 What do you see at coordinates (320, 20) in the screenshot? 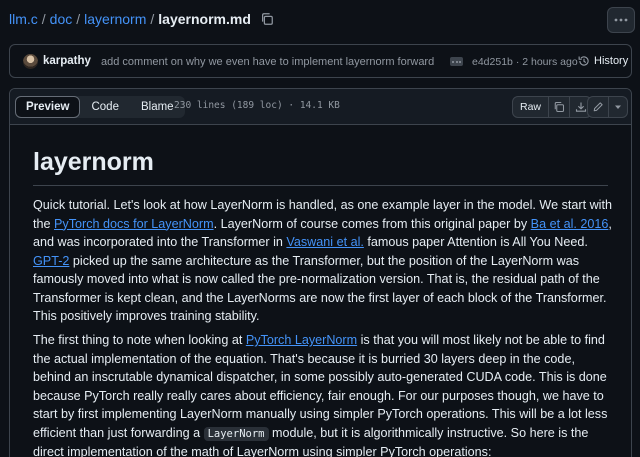
I see `top-bar: llm.c / doc / layernorm / layernorm.md` at bounding box center [320, 20].